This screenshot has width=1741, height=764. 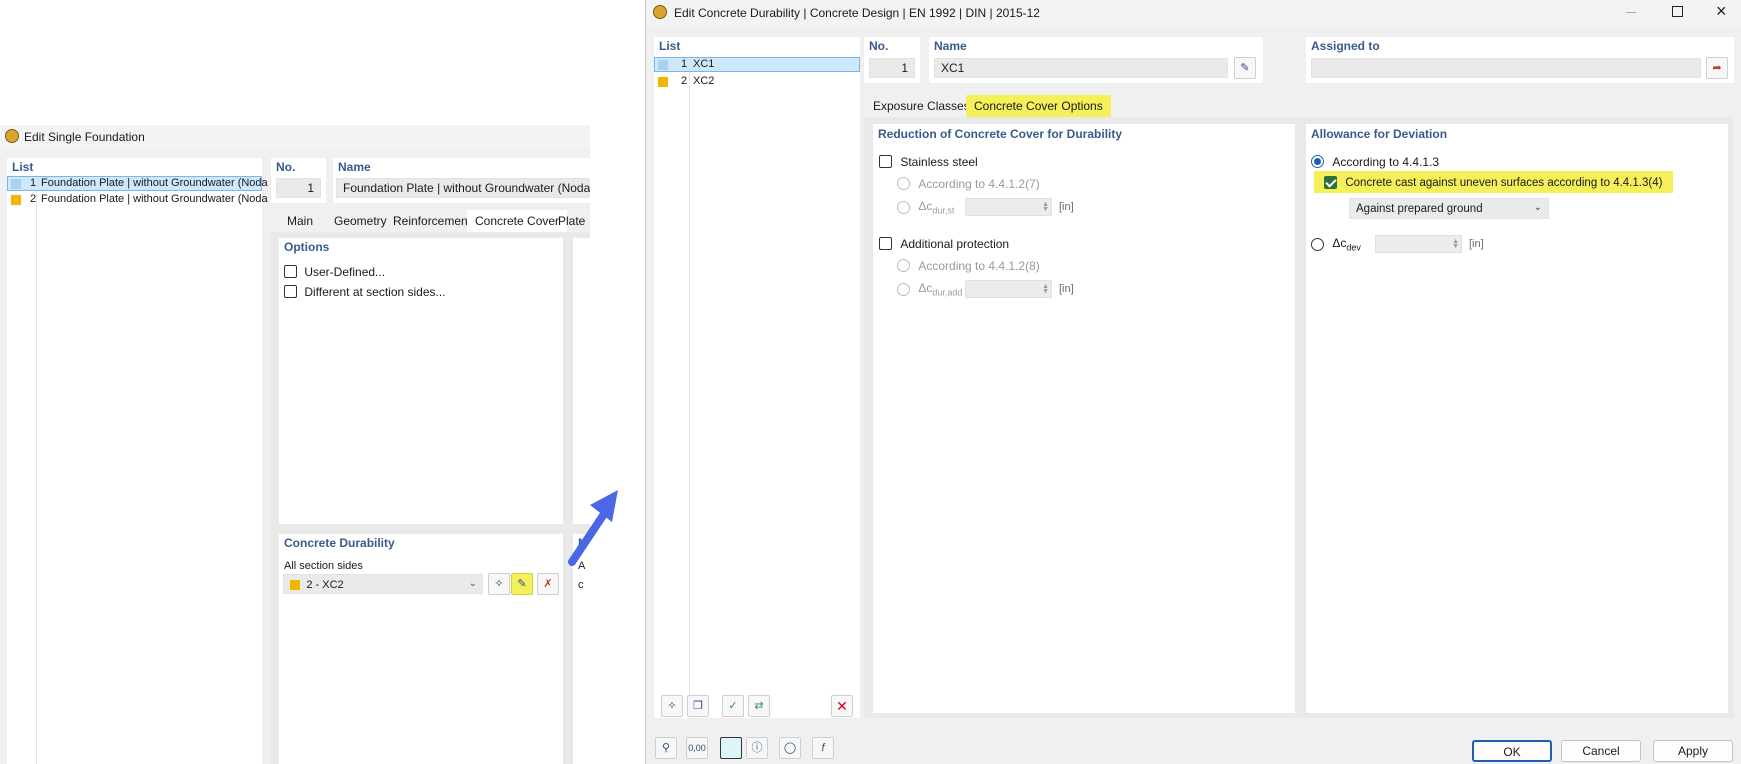 What do you see at coordinates (757, 748) in the screenshot?
I see `info-button: ⓘ` at bounding box center [757, 748].